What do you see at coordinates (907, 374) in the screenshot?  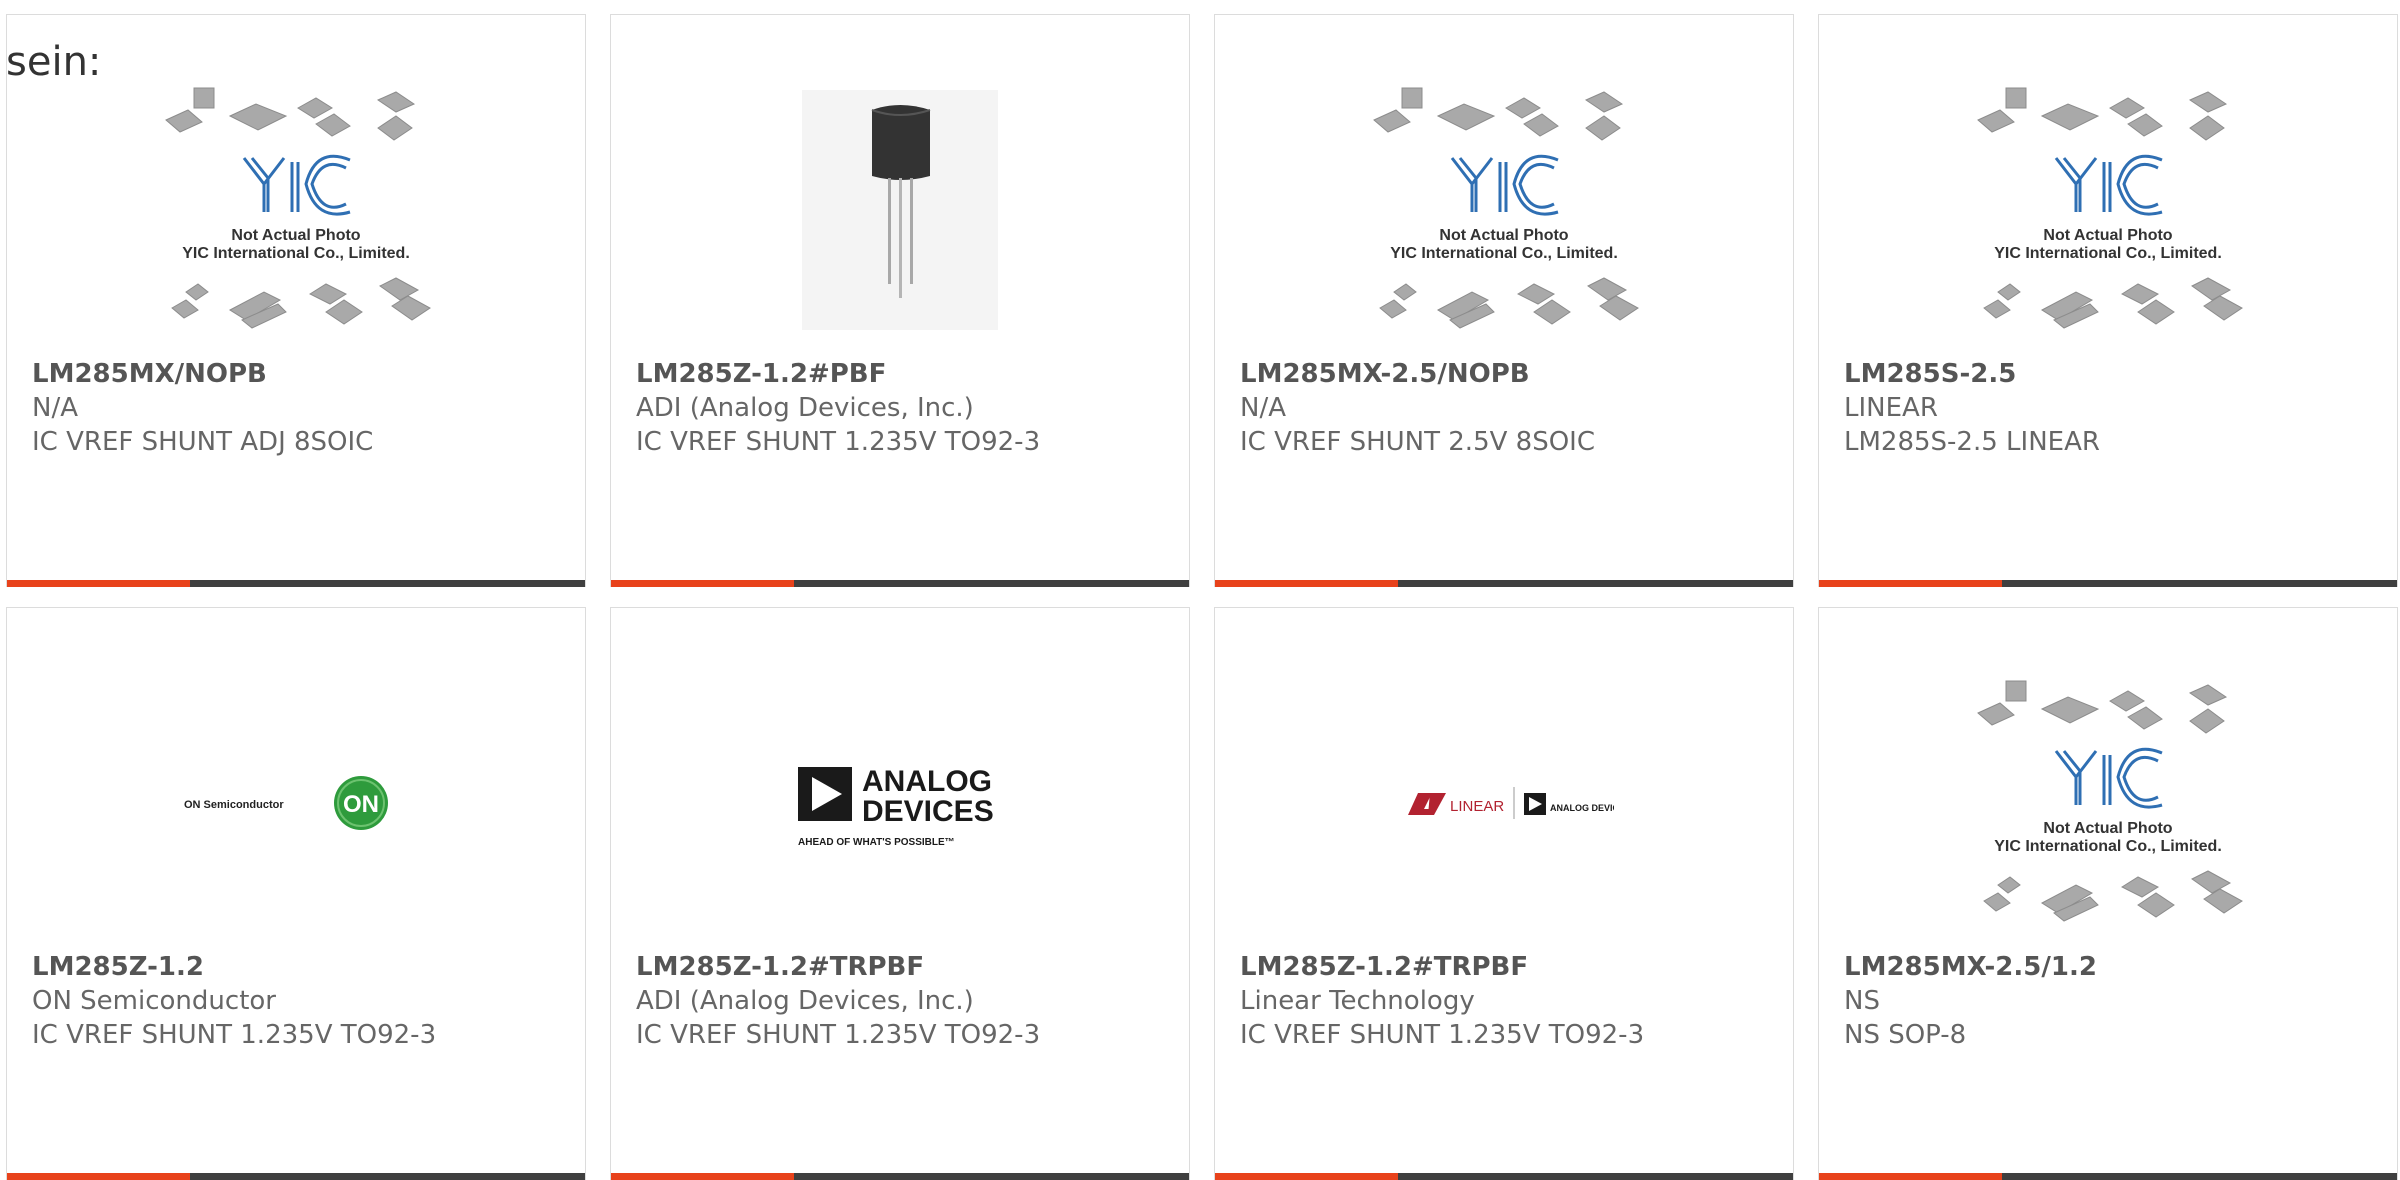 I see `part-number: LM285Z-1.2#PBF` at bounding box center [907, 374].